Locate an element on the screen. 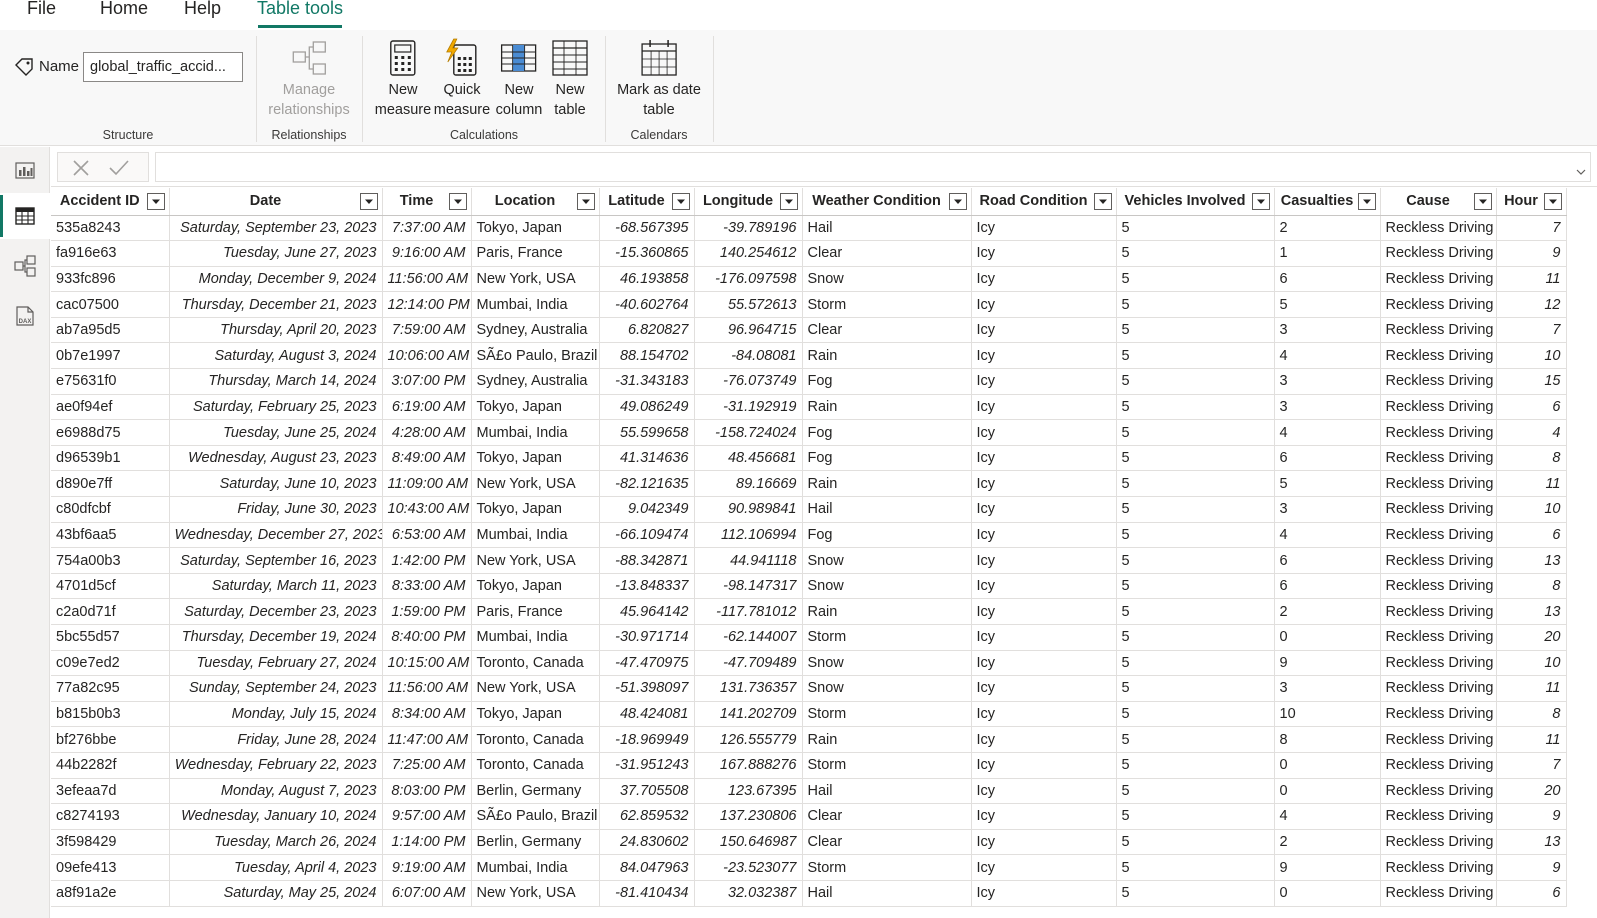 This screenshot has width=1597, height=918. cell-date: Tuesday, March 26, 2024 is located at coordinates (276, 842).